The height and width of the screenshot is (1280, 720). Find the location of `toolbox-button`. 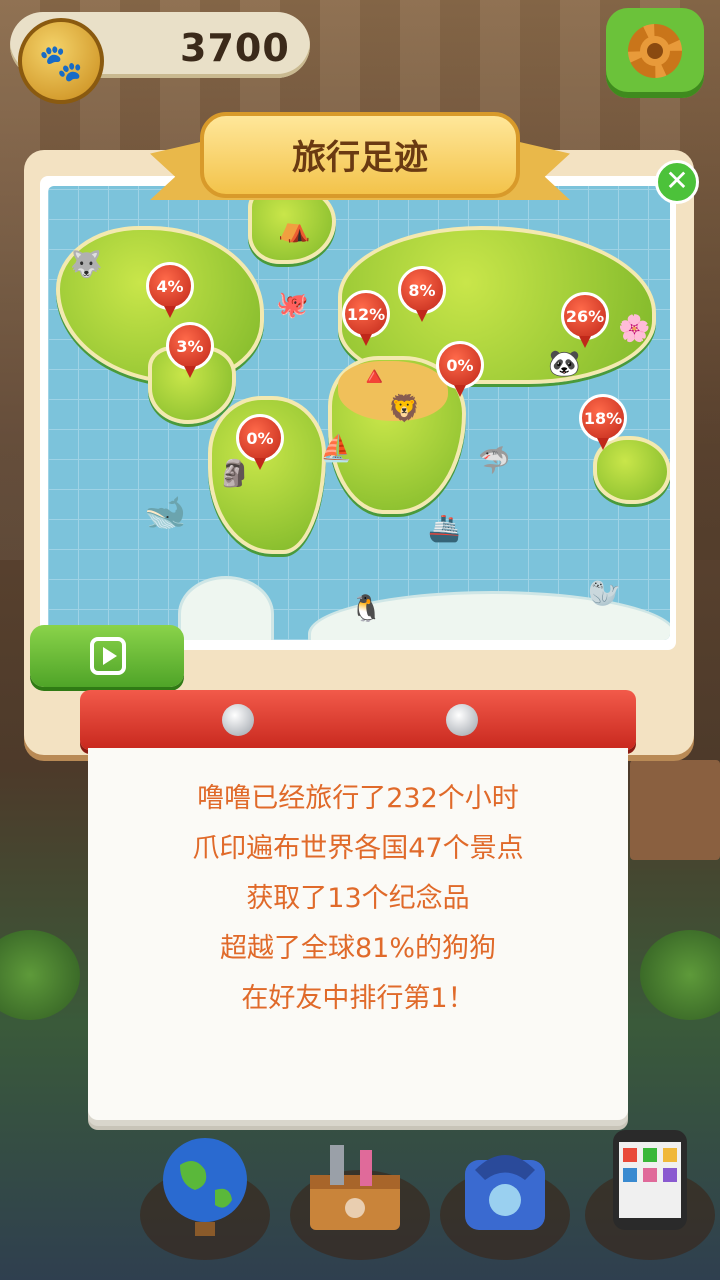

toolbox-button is located at coordinates (355, 1185).